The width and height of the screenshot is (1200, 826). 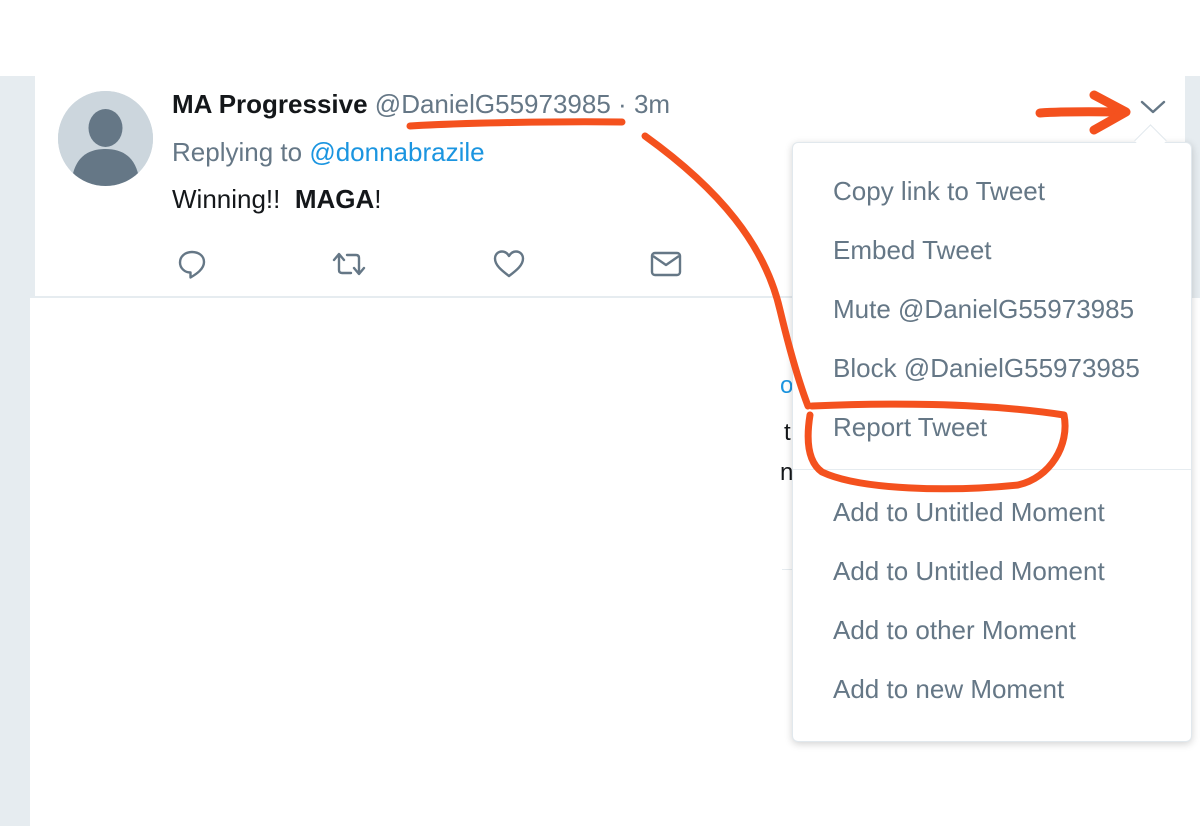 What do you see at coordinates (986, 368) in the screenshot?
I see `menu-item-block: Block @DanielG55973985` at bounding box center [986, 368].